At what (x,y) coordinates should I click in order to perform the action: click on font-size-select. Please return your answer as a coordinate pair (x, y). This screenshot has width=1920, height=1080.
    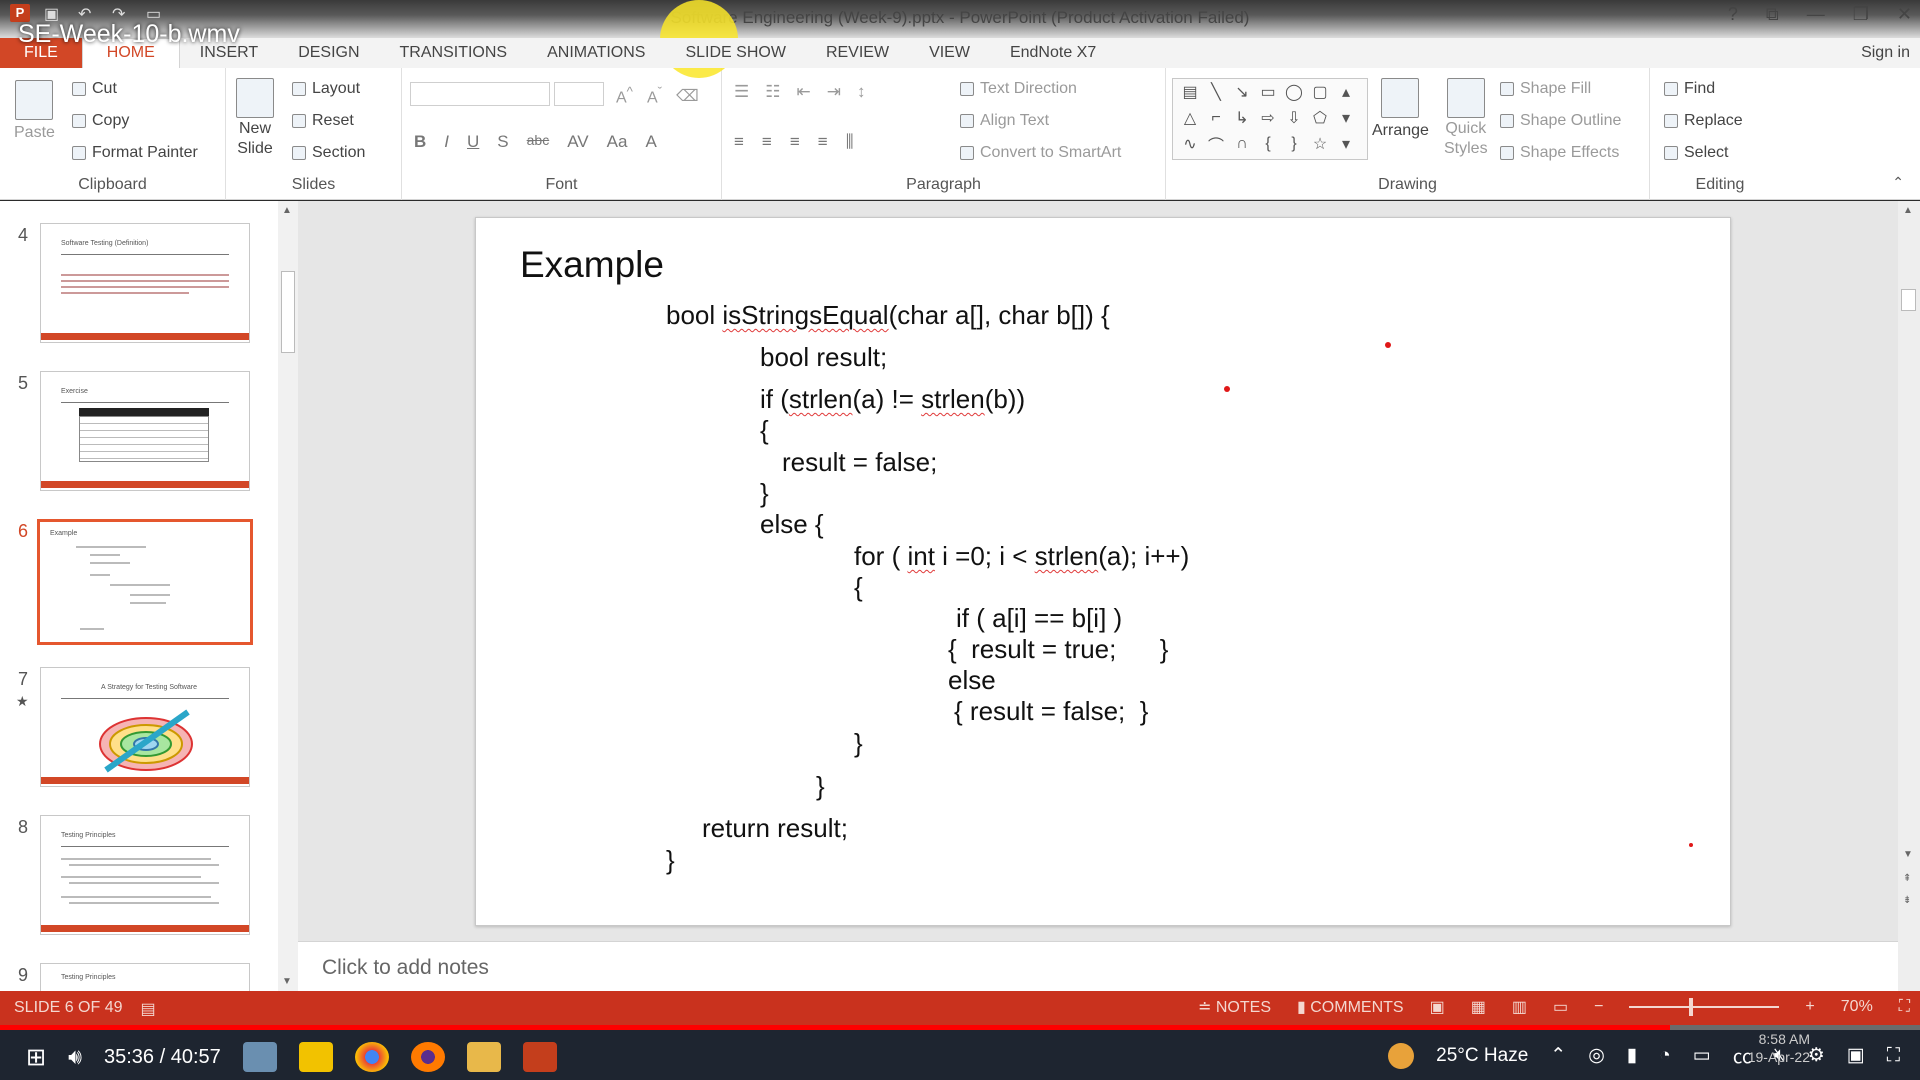
    Looking at the image, I should click on (579, 94).